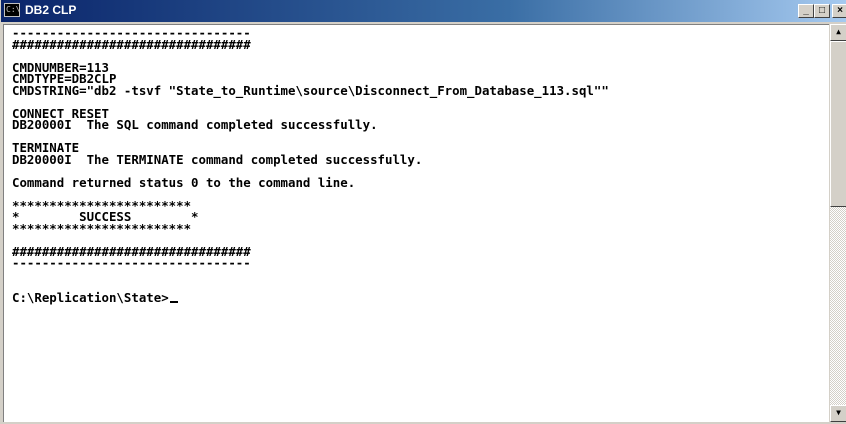 This screenshot has height=424, width=846. Describe the element at coordinates (51, 10) in the screenshot. I see `window-title: DB2 CLP` at that location.